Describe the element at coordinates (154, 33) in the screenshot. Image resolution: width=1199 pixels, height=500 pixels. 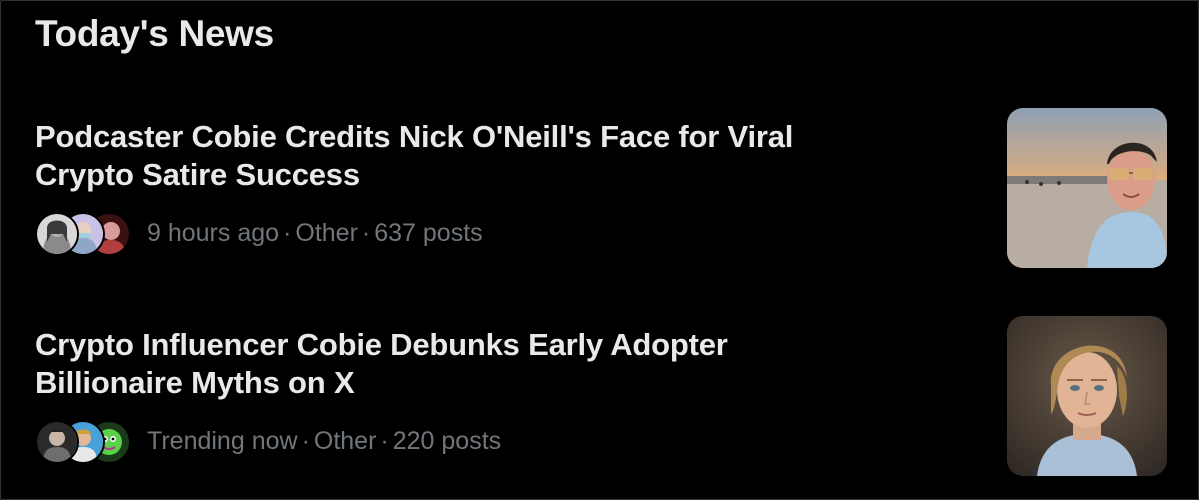
I see `section-title: Today's News` at that location.